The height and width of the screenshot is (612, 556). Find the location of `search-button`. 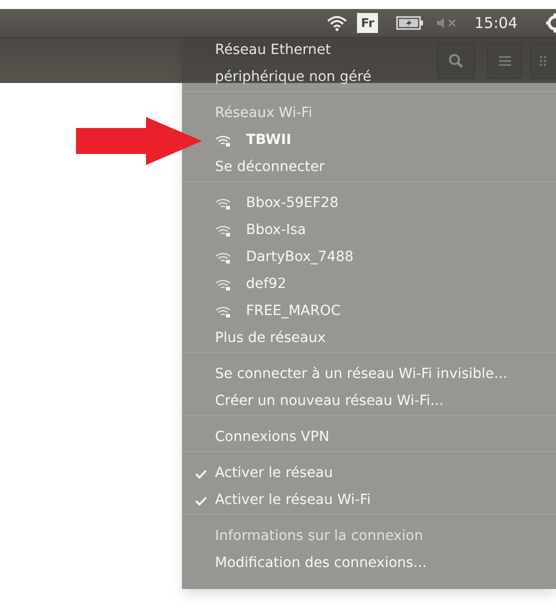

search-button is located at coordinates (456, 60).